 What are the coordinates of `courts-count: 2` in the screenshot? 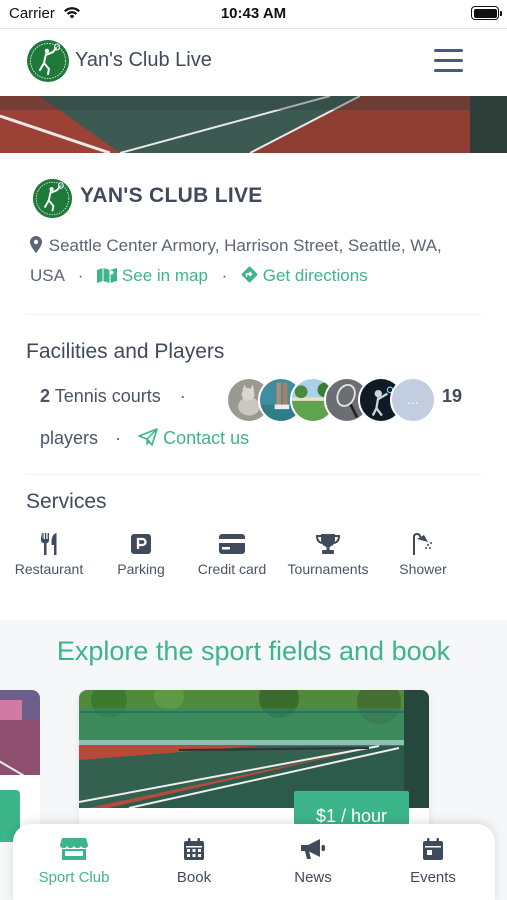 It's located at (45, 396).